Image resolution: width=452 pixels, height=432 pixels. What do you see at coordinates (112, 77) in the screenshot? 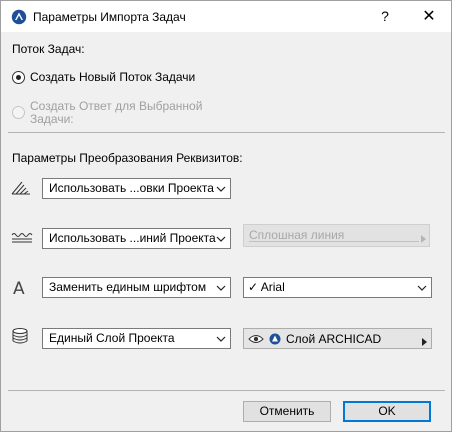
I see `radio-new-flow-label: Создать Новый Поток Задачи` at bounding box center [112, 77].